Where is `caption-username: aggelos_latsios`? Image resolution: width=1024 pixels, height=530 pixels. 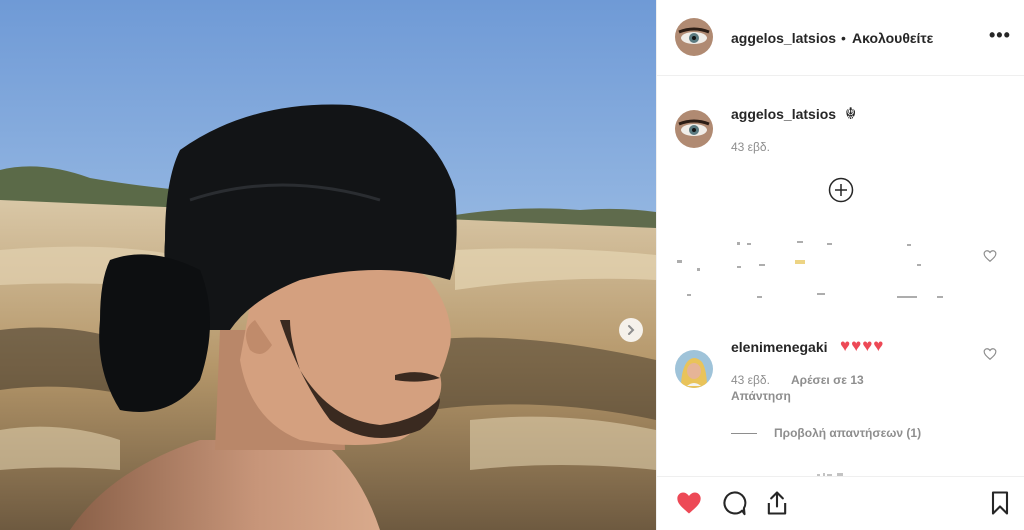
caption-username: aggelos_latsios is located at coordinates (783, 114).